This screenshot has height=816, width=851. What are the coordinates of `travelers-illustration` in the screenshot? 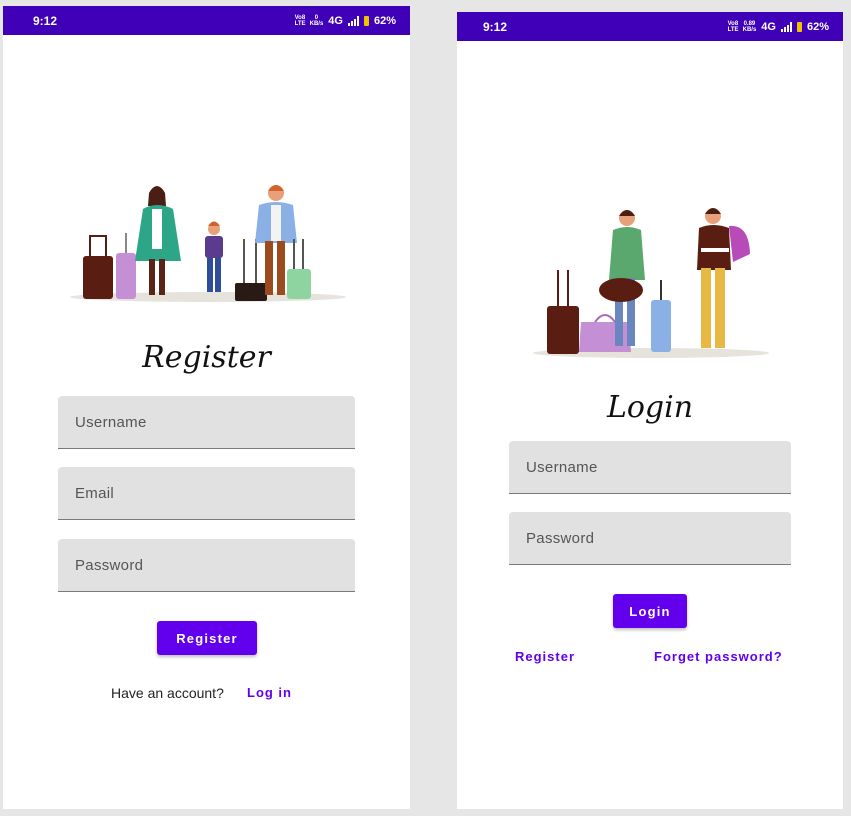 It's located at (651, 283).